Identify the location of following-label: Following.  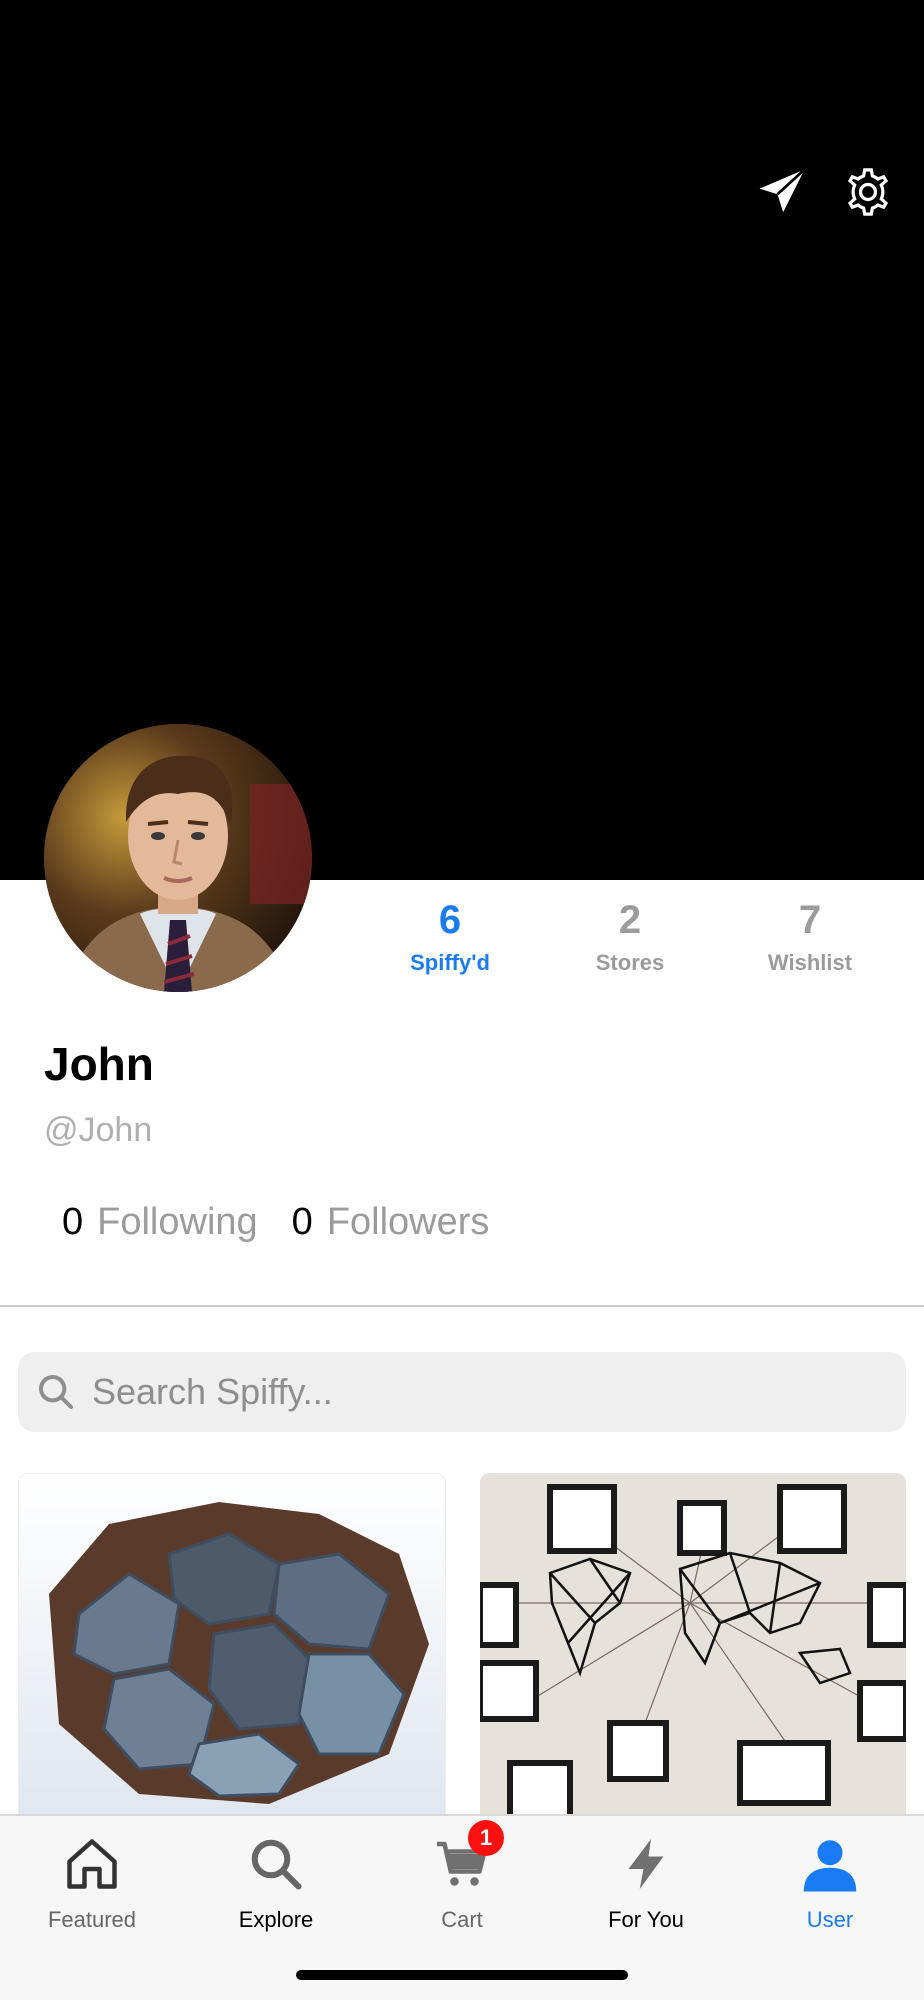
(177, 1222).